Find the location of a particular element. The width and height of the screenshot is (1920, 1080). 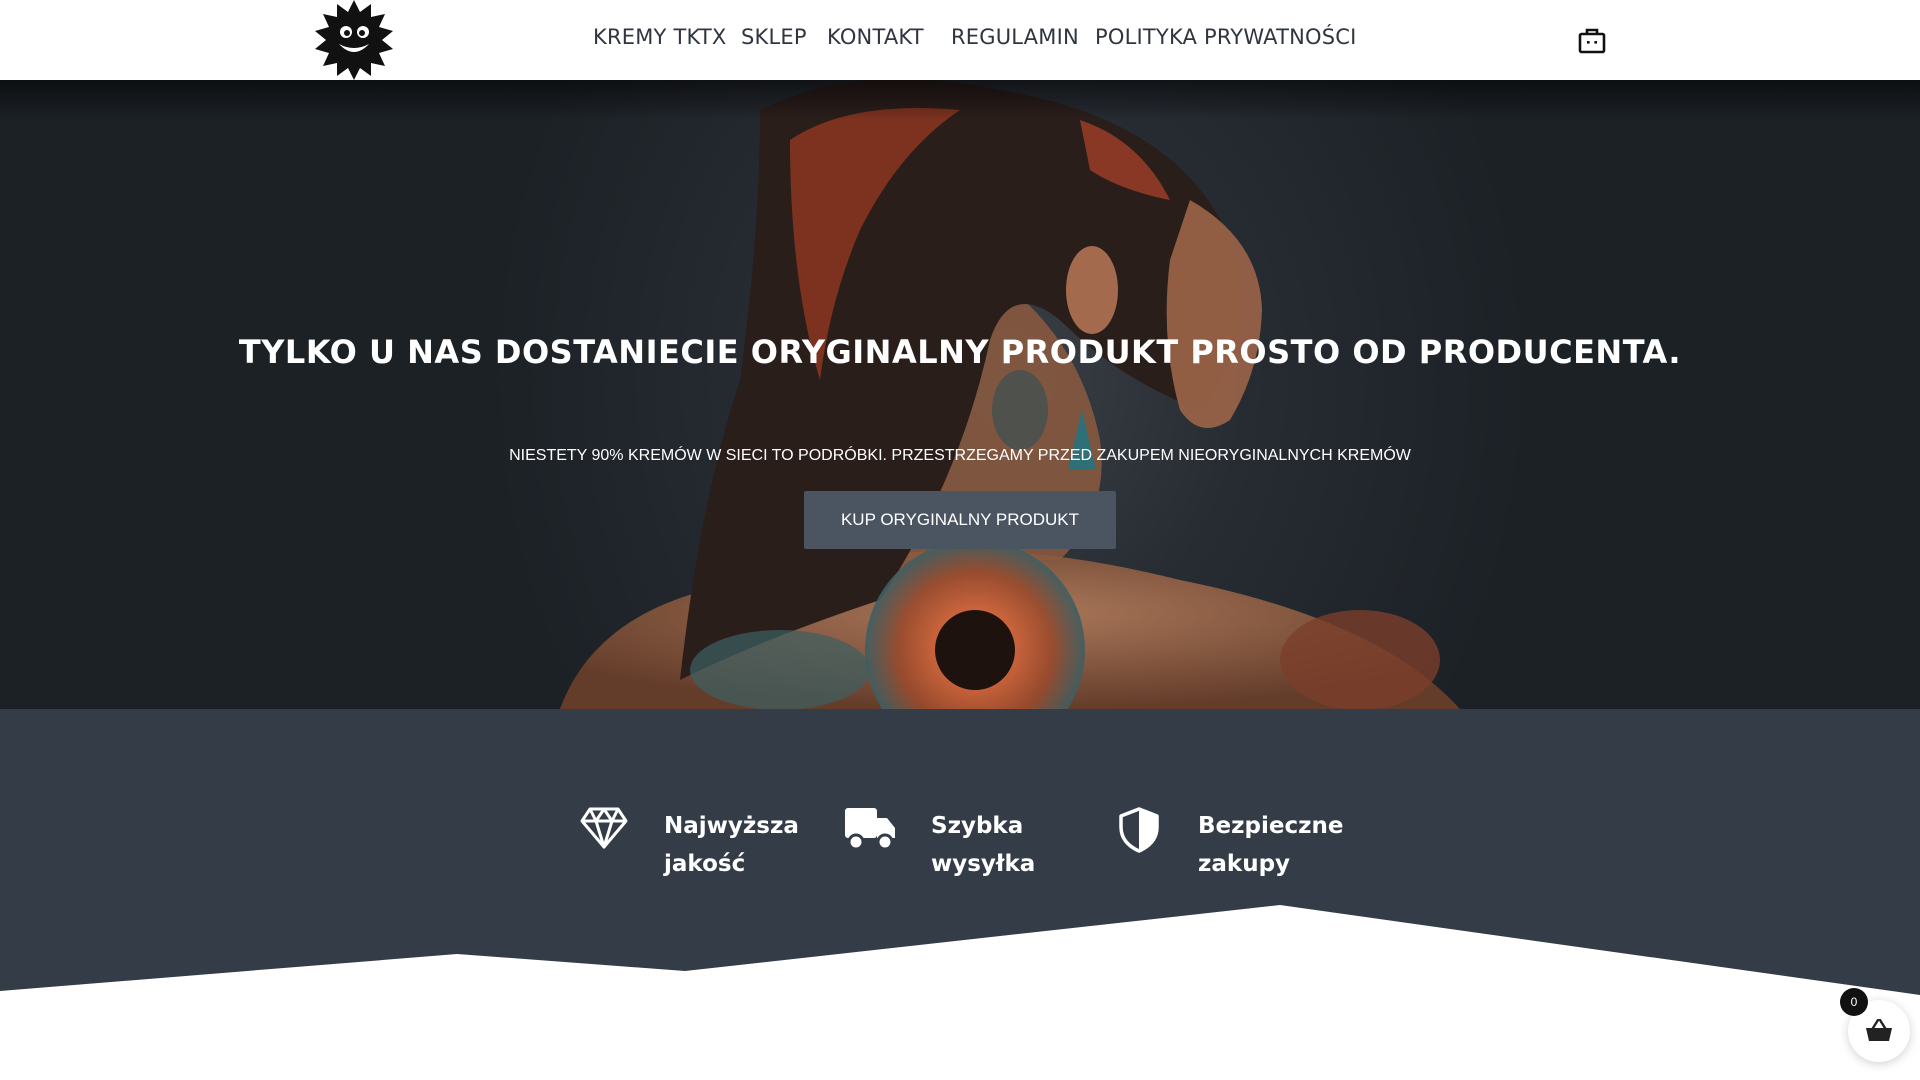

feature-quality-line2: jakość is located at coordinates (705, 864).